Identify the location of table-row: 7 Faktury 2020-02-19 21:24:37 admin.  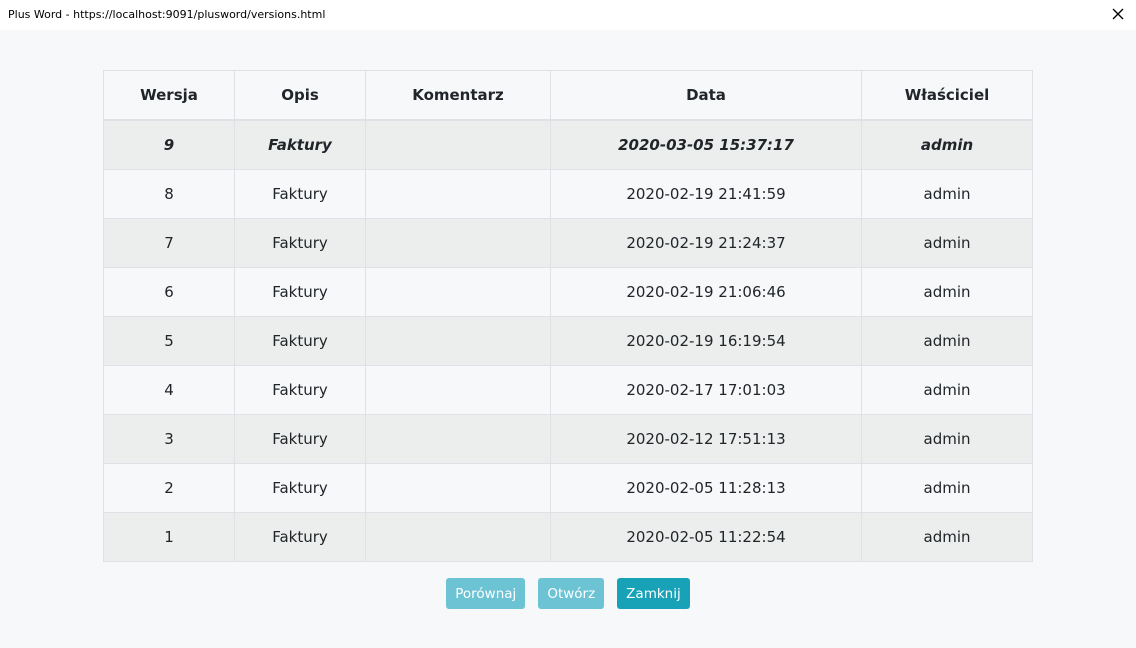
(568, 243).